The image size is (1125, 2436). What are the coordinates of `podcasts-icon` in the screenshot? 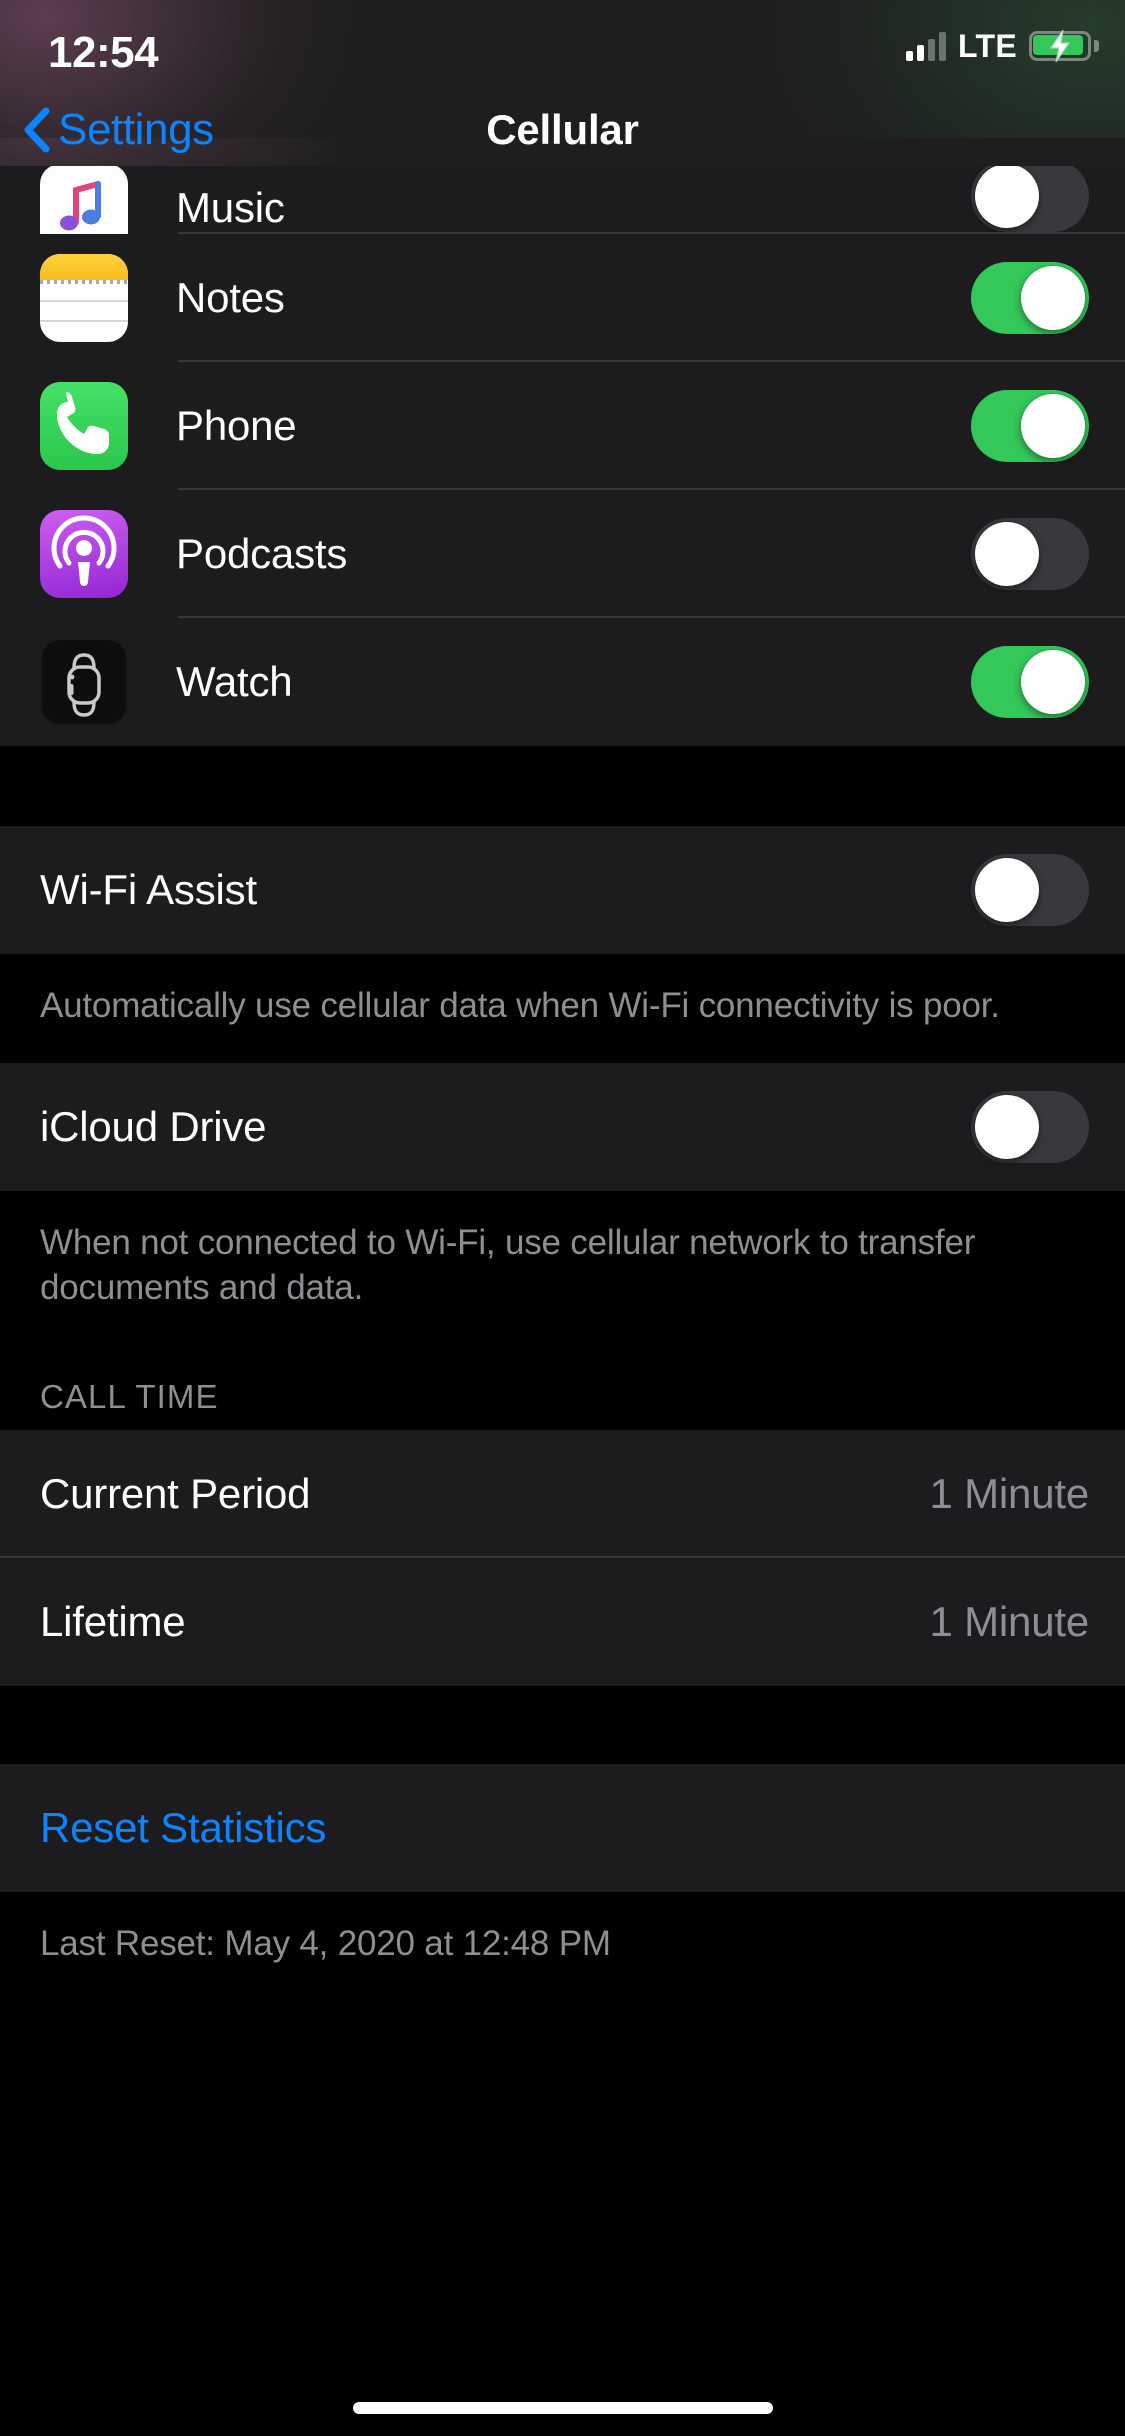 It's located at (84, 554).